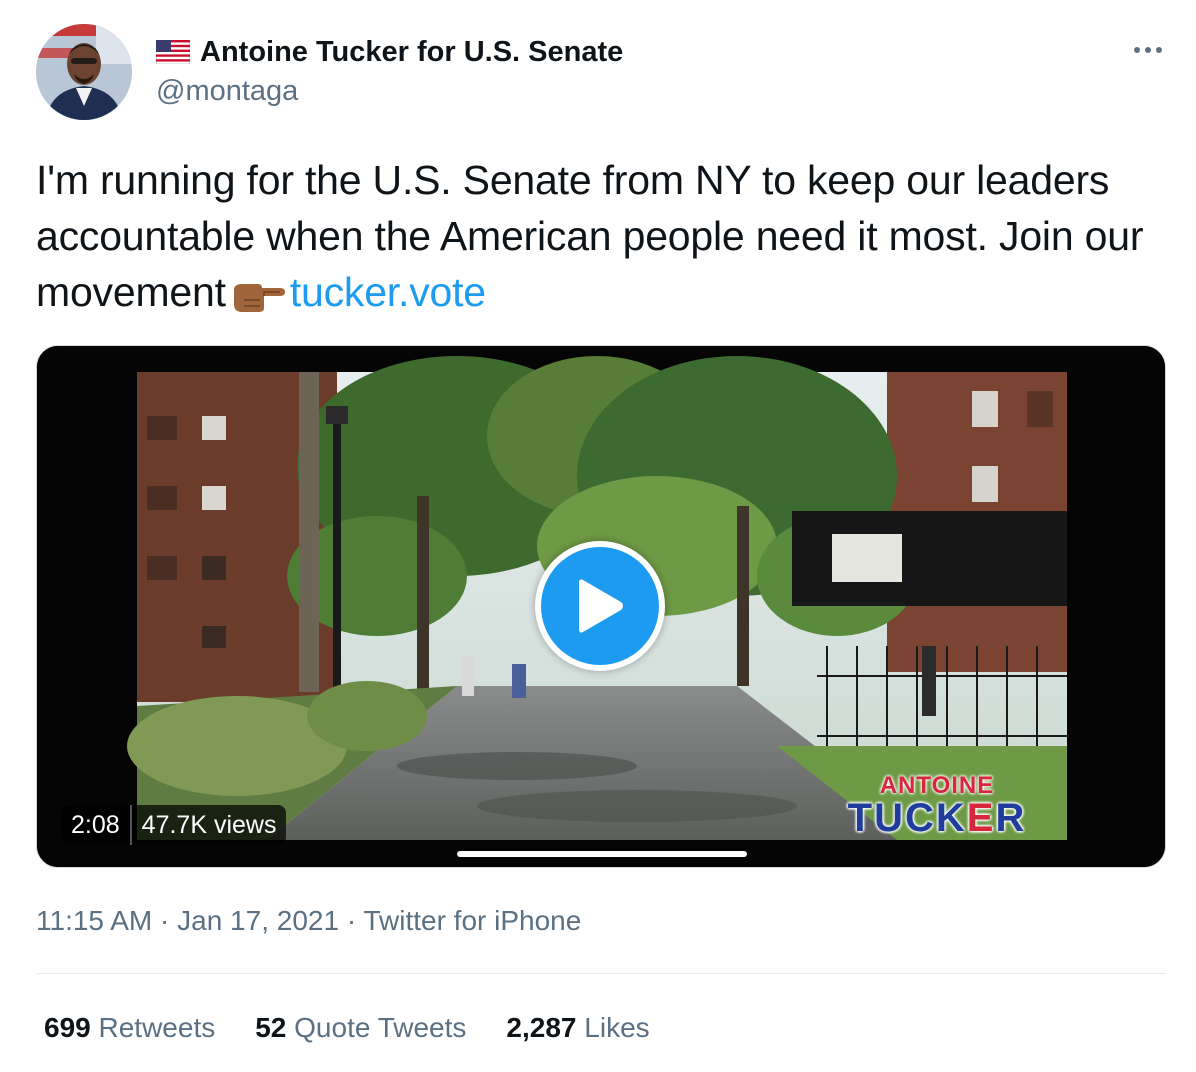  I want to click on video-duration: 2:08, so click(95, 824).